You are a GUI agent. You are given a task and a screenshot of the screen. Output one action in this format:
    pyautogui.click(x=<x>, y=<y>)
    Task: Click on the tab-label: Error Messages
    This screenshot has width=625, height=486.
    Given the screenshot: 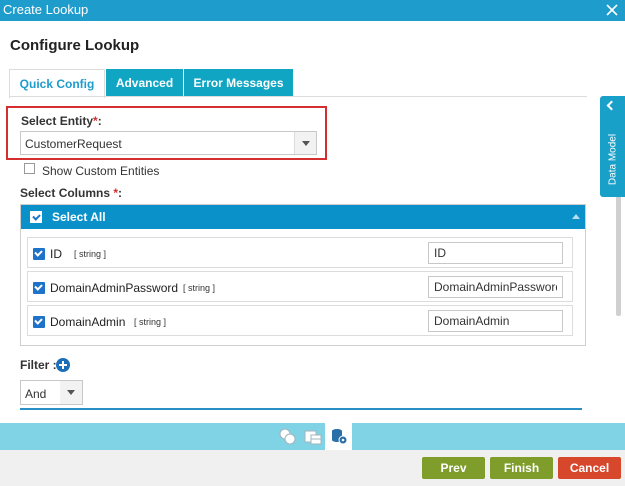 What is the action you would take?
    pyautogui.click(x=238, y=83)
    